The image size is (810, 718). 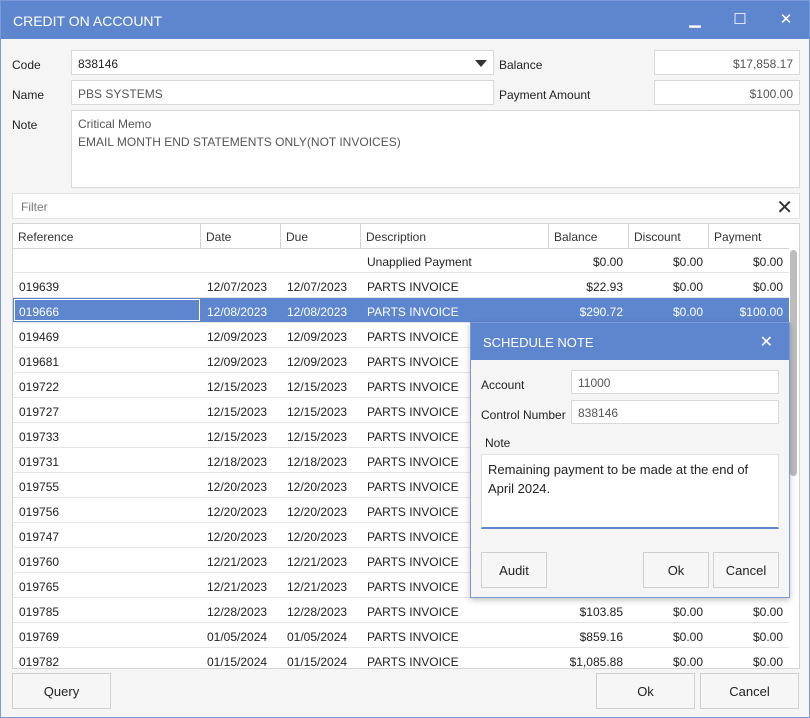 I want to click on balance-value: $17,858.17, so click(x=762, y=64).